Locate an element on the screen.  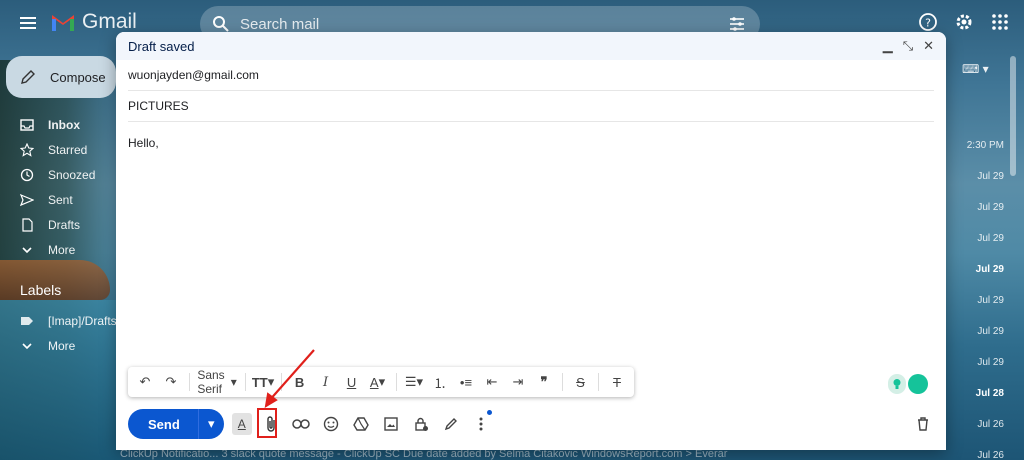
signature-icon is located at coordinates (451, 424).